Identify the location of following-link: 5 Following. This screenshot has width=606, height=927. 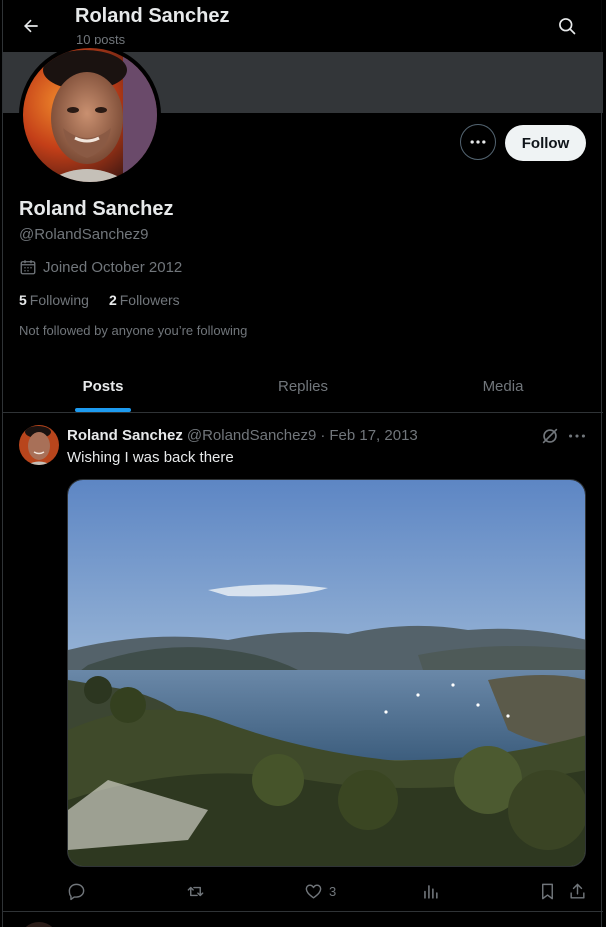
(54, 300).